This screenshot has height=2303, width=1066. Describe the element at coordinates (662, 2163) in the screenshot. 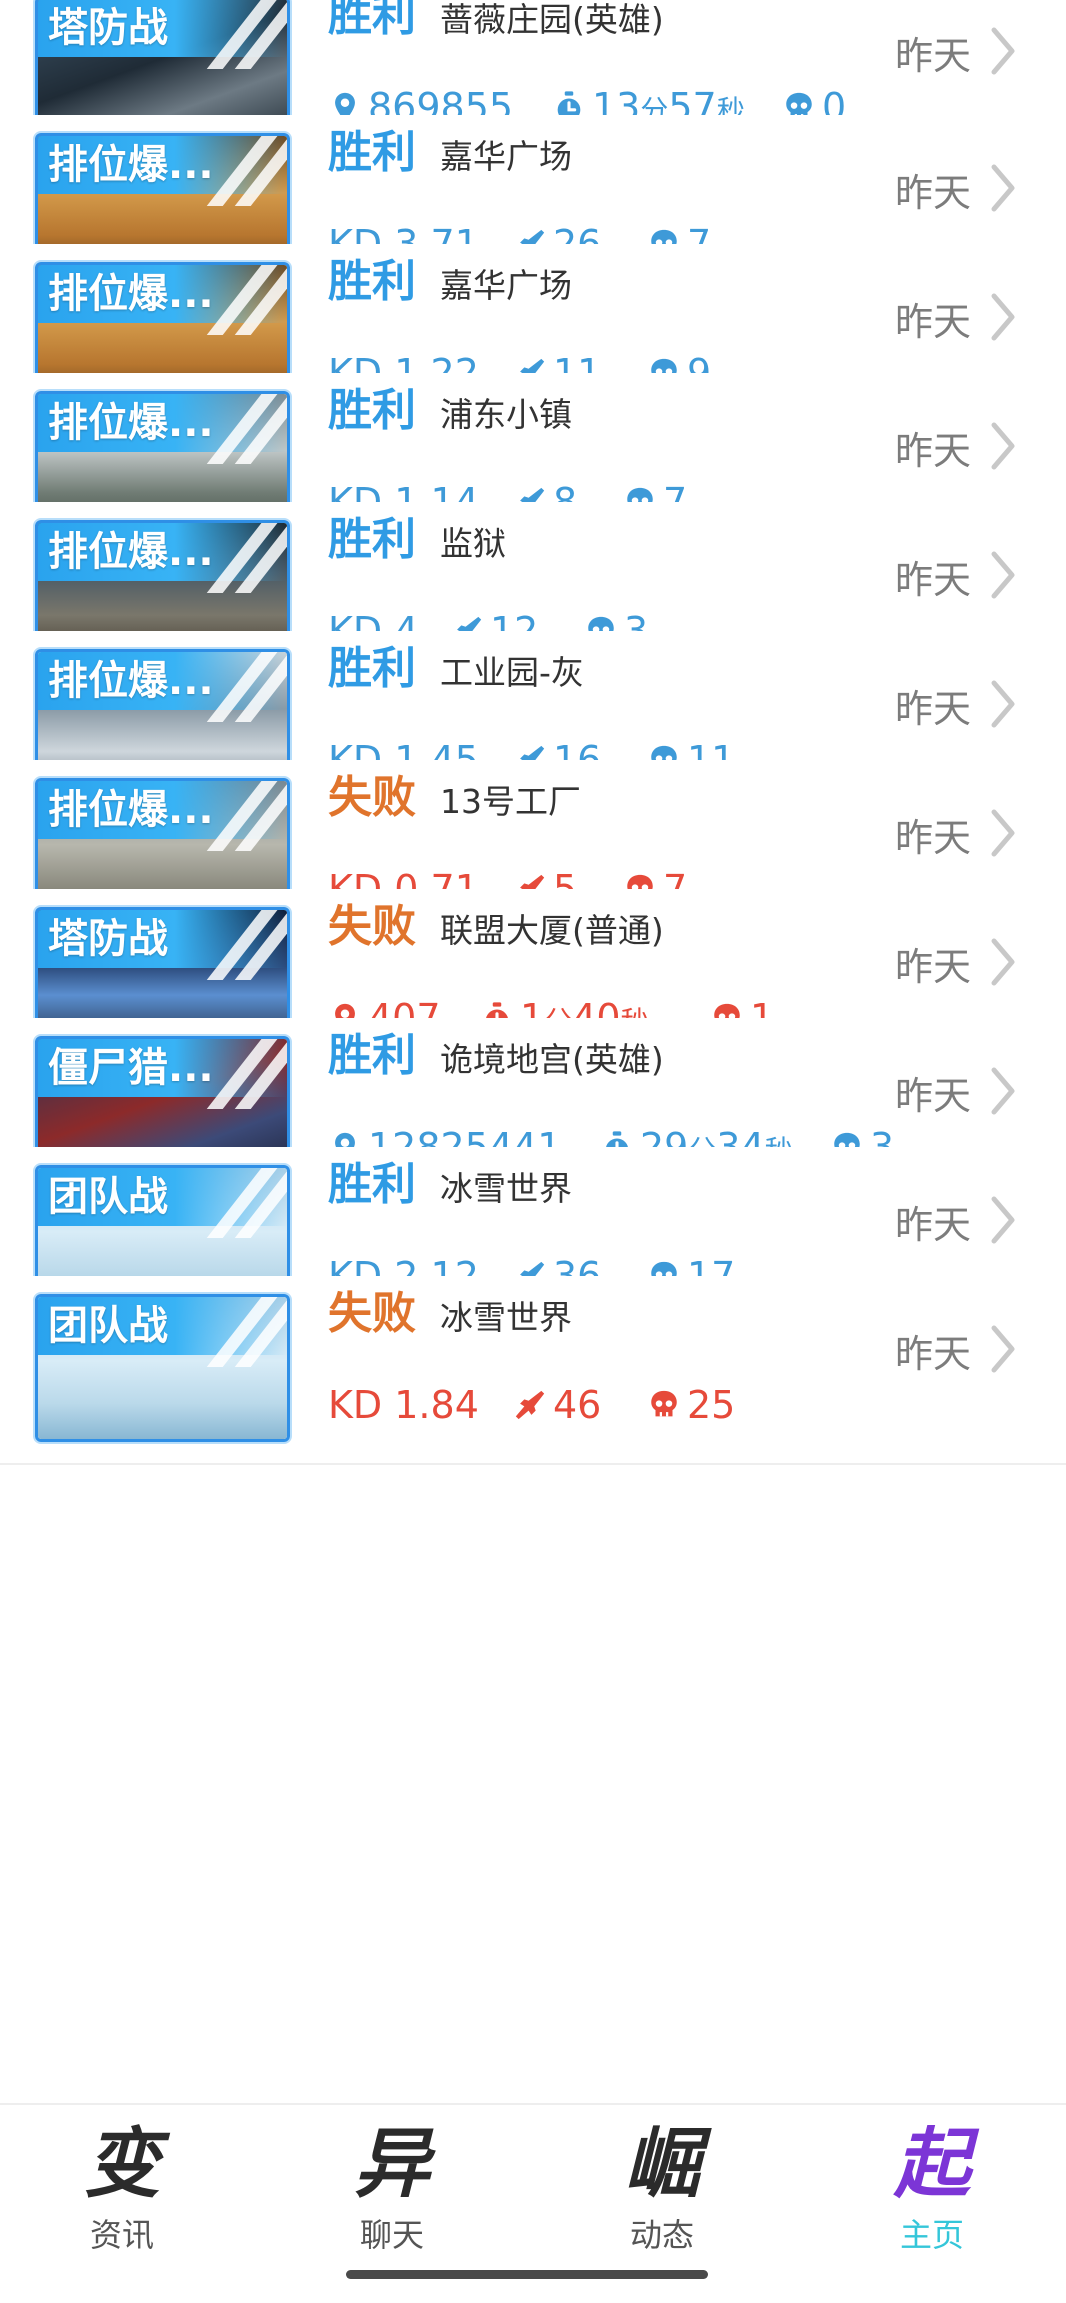

I see `nav-tab-icon: 崛` at that location.